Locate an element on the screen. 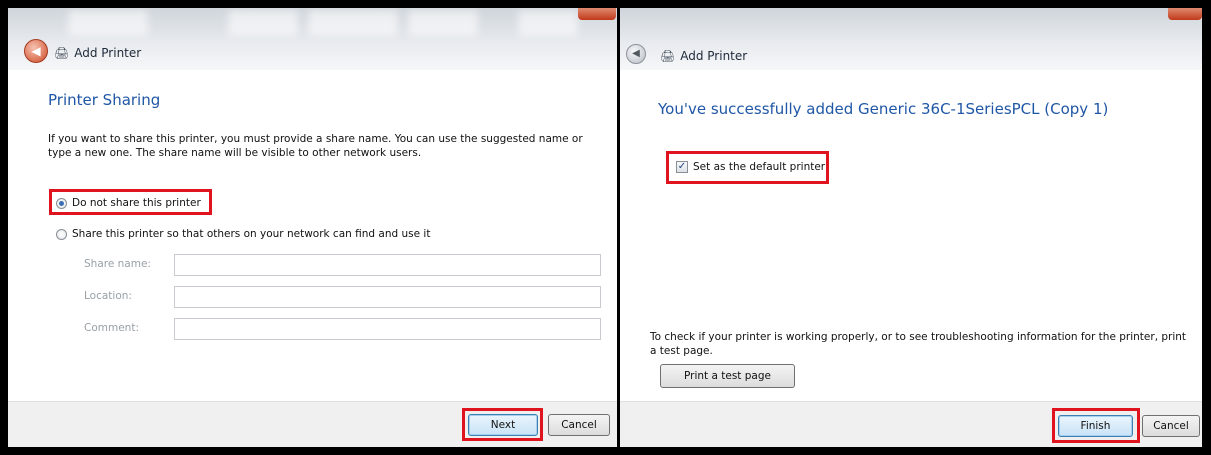 The height and width of the screenshot is (455, 1211). radio-unselected-icon is located at coordinates (61, 234).